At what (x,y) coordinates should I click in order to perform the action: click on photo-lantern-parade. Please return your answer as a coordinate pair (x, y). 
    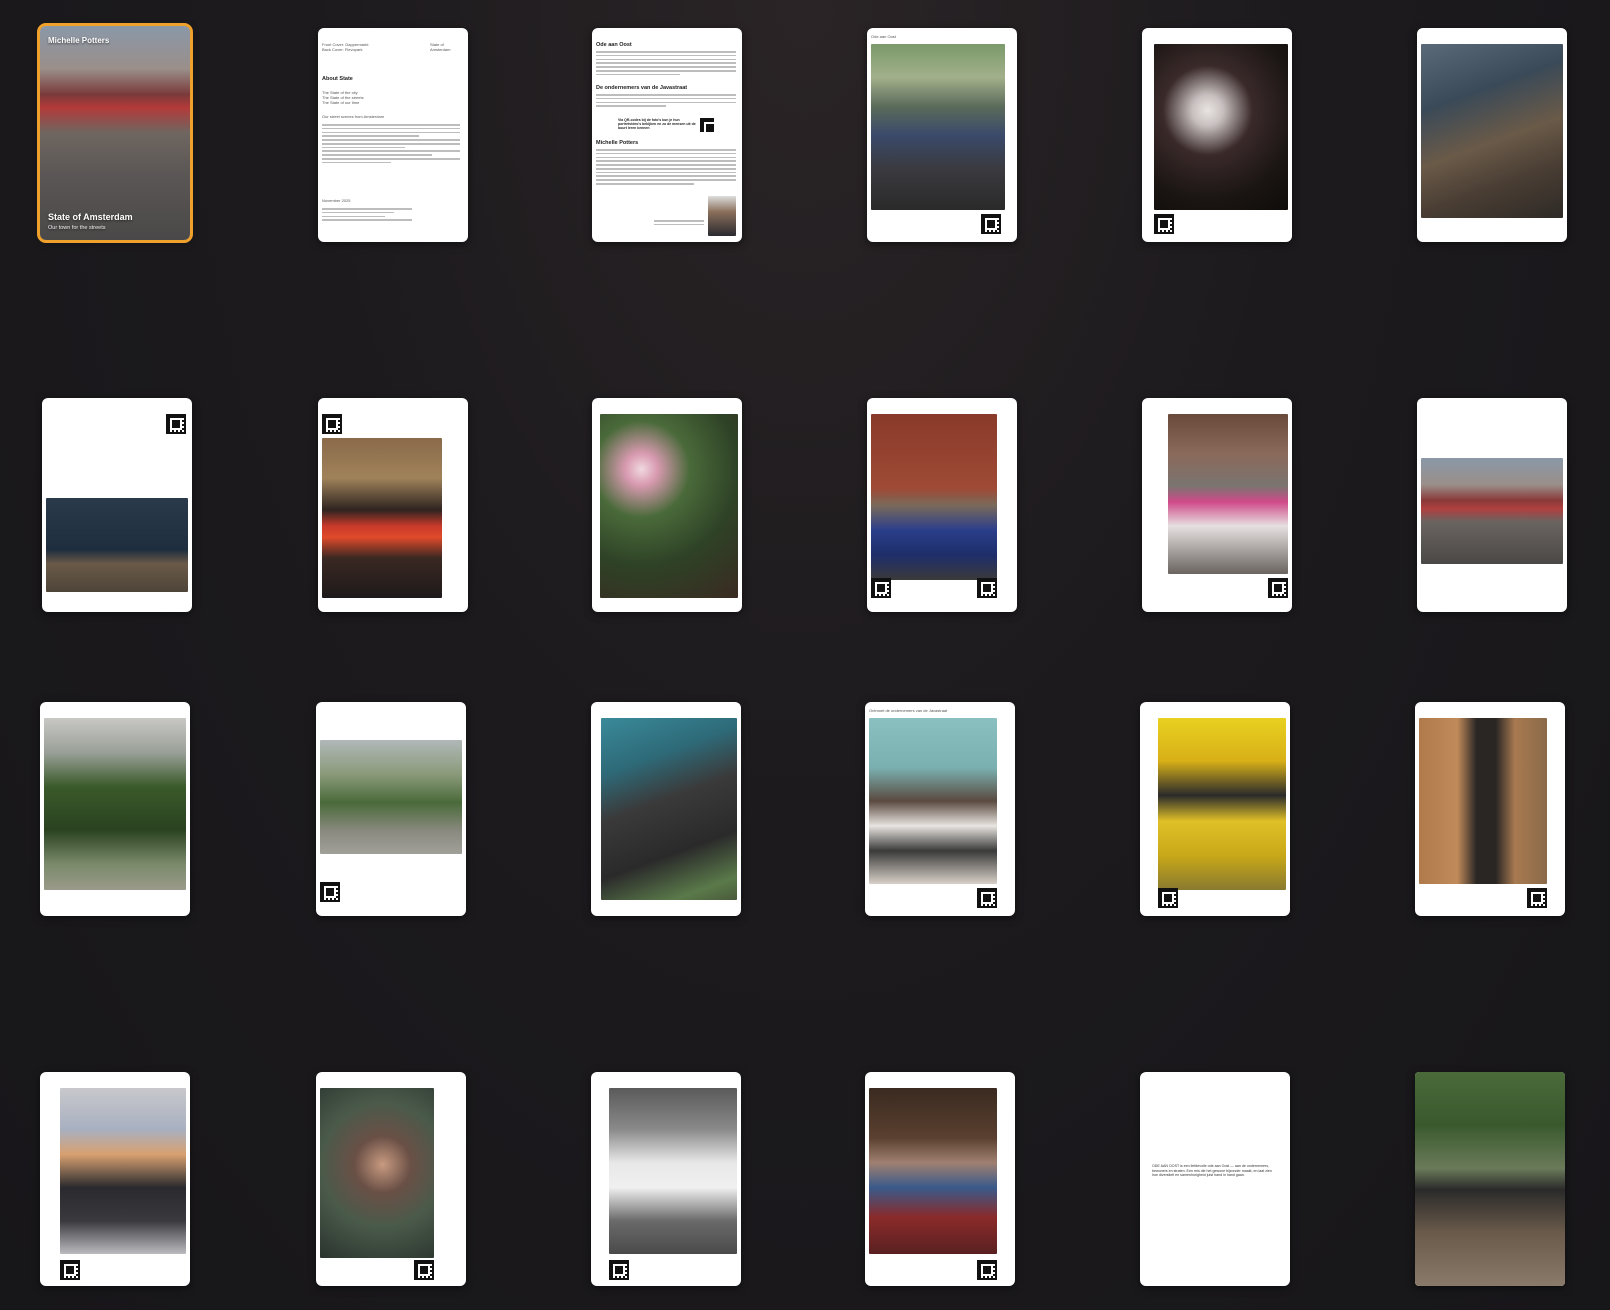
    Looking at the image, I should click on (1221, 127).